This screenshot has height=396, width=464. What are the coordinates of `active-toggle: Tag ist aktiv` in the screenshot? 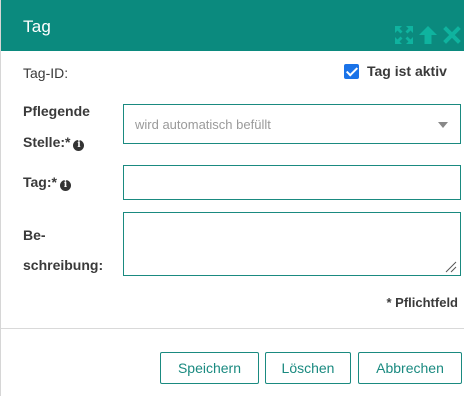 It's located at (395, 71).